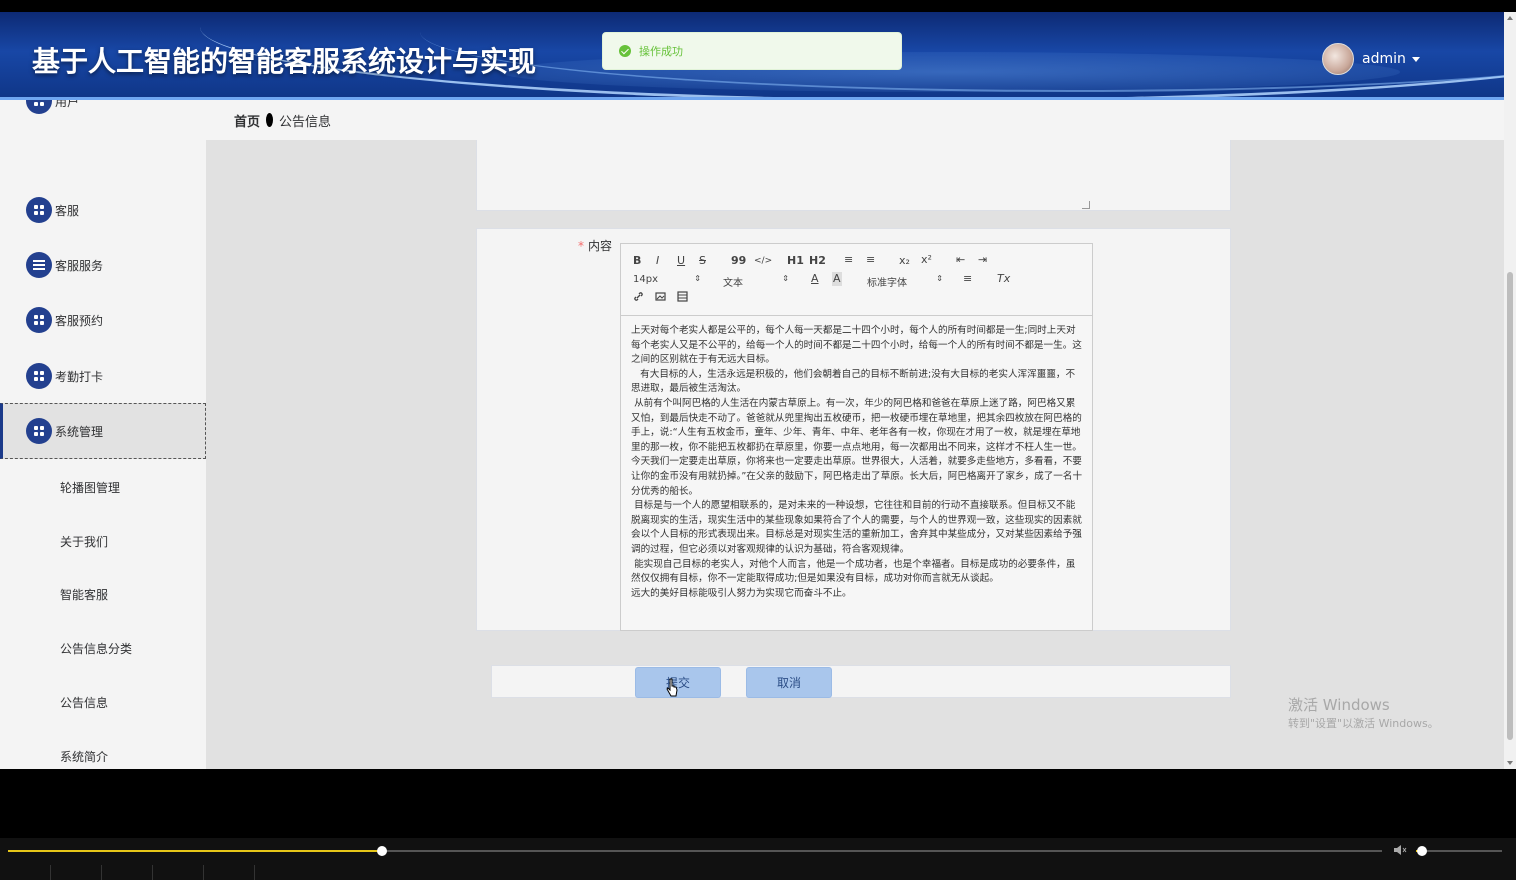  What do you see at coordinates (96, 648) in the screenshot?
I see `submenu-notice-category: 公告信息分类` at bounding box center [96, 648].